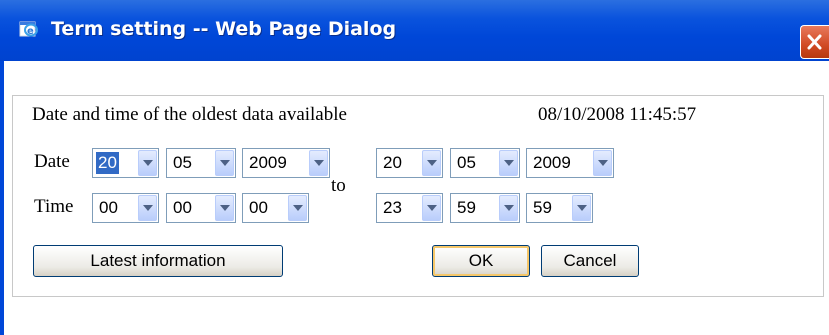 The width and height of the screenshot is (829, 335). Describe the element at coordinates (201, 163) in the screenshot. I see `from-month-select: 05` at that location.